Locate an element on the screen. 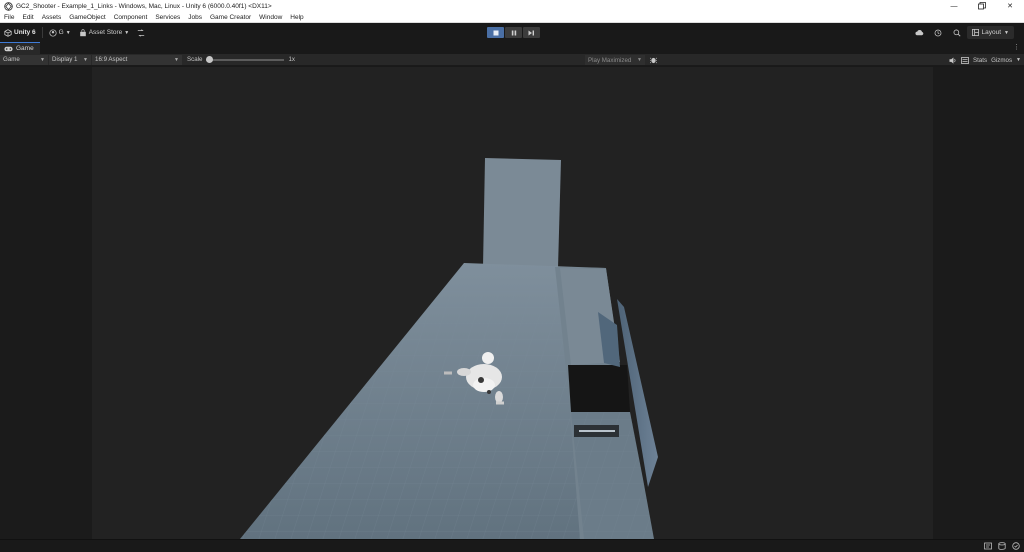 The width and height of the screenshot is (1024, 552). database-icon is located at coordinates (1002, 546).